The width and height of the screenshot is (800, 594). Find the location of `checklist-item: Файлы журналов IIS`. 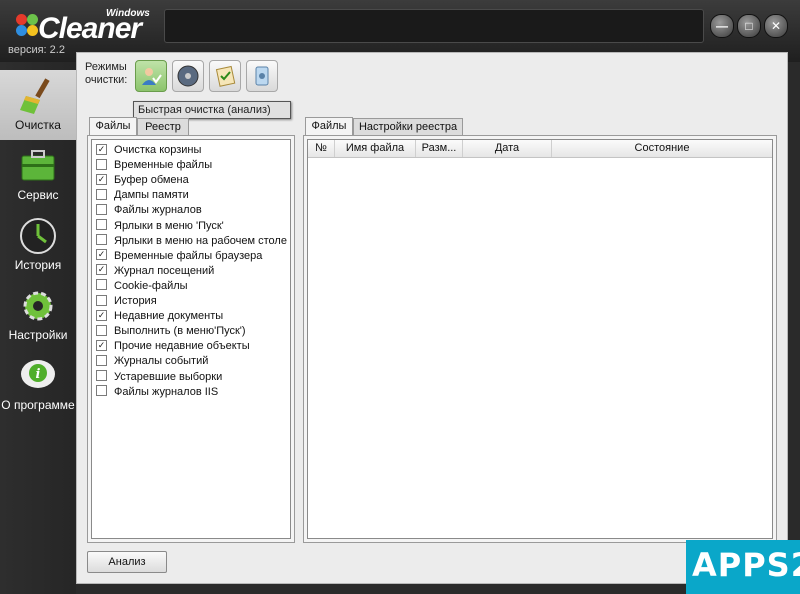

checklist-item: Файлы журналов IIS is located at coordinates (157, 392).